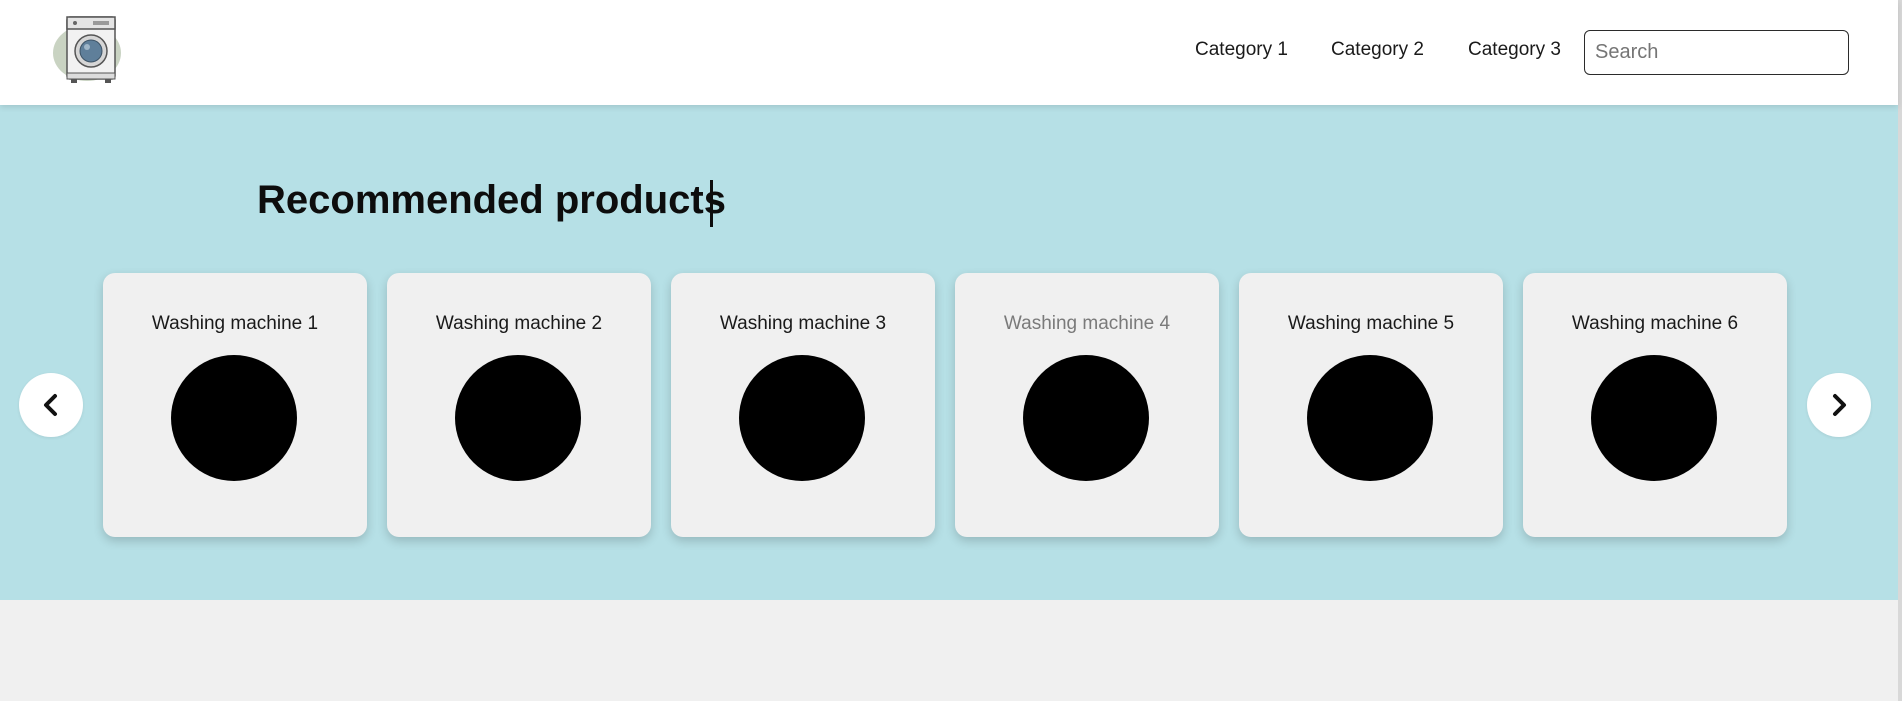 The image size is (1902, 701). I want to click on washing-machine-logo-icon, so click(90, 50).